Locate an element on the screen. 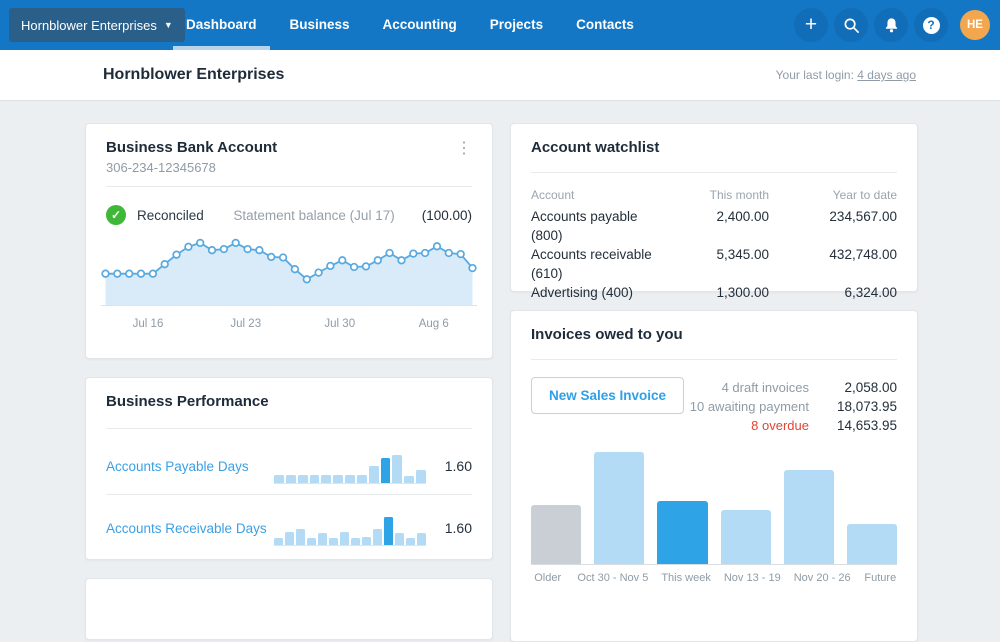  bank-balance-sparkline is located at coordinates (289, 270).